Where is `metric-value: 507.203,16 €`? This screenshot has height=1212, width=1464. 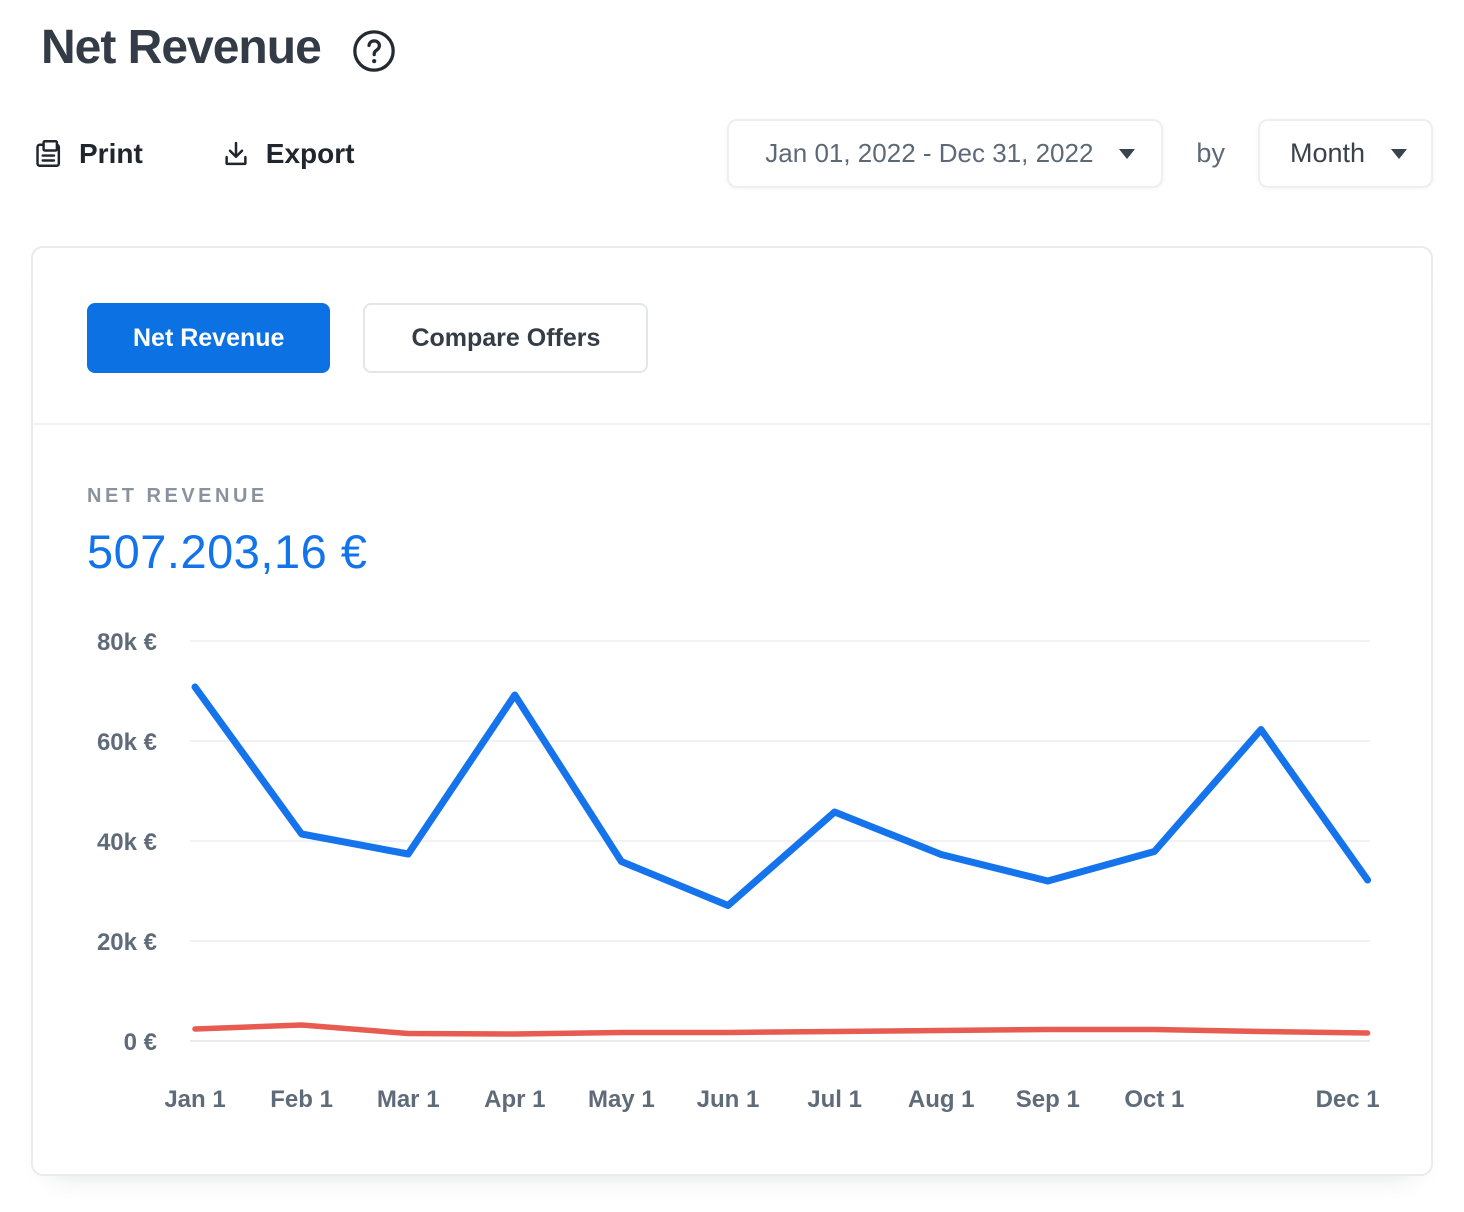 metric-value: 507.203,16 € is located at coordinates (227, 551).